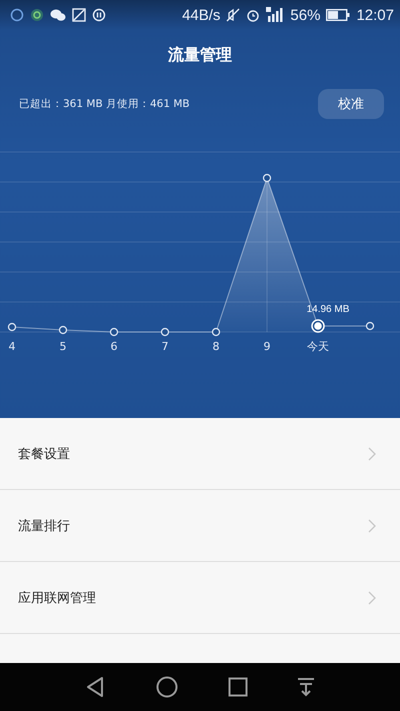 The width and height of the screenshot is (400, 711). Describe the element at coordinates (375, 15) in the screenshot. I see `clock: 12:07` at that location.